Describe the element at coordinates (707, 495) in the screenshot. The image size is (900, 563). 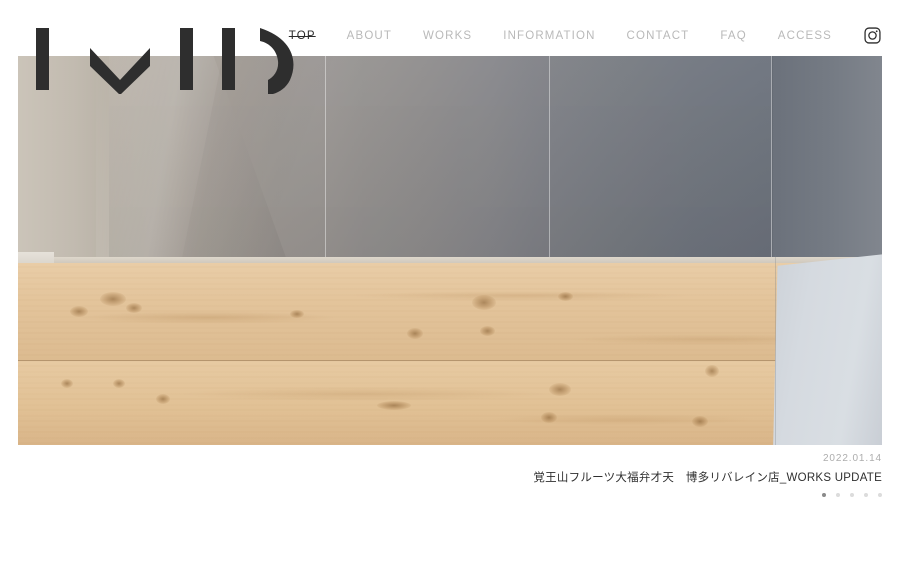
I see `slider-pagination` at that location.